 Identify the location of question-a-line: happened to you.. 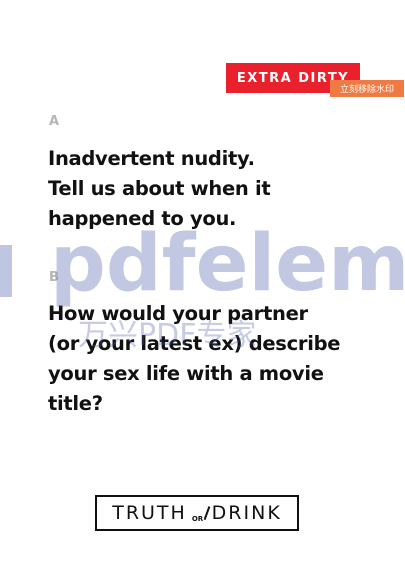
(142, 218).